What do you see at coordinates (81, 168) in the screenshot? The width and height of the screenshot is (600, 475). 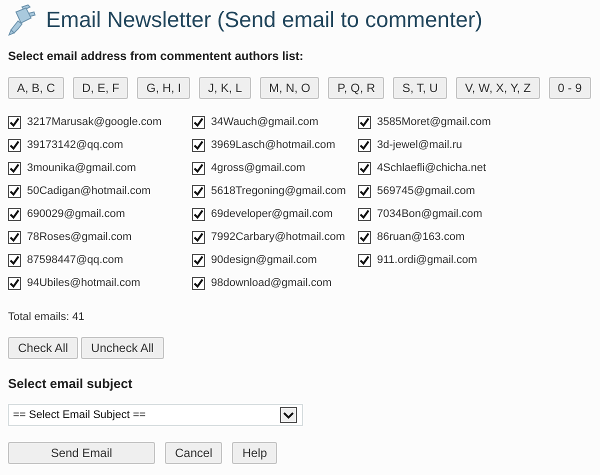 I see `email-address: 3mounika@gmail.com` at bounding box center [81, 168].